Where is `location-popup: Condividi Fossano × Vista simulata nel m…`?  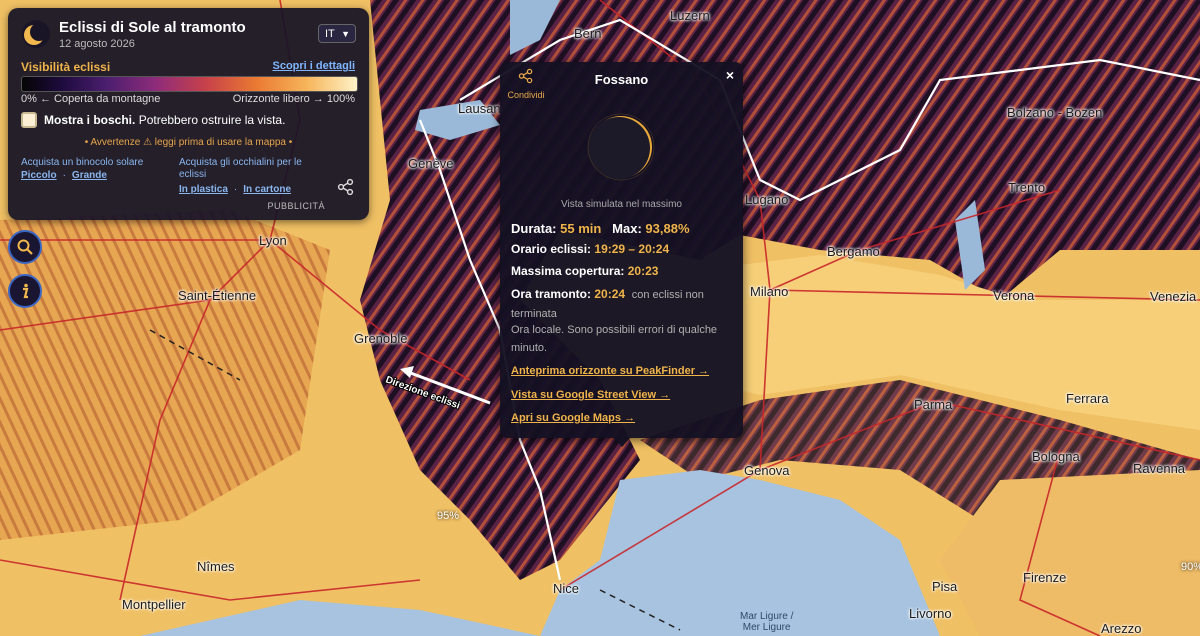
location-popup: Condividi Fossano × Vista simulata nel m… is located at coordinates (621, 250).